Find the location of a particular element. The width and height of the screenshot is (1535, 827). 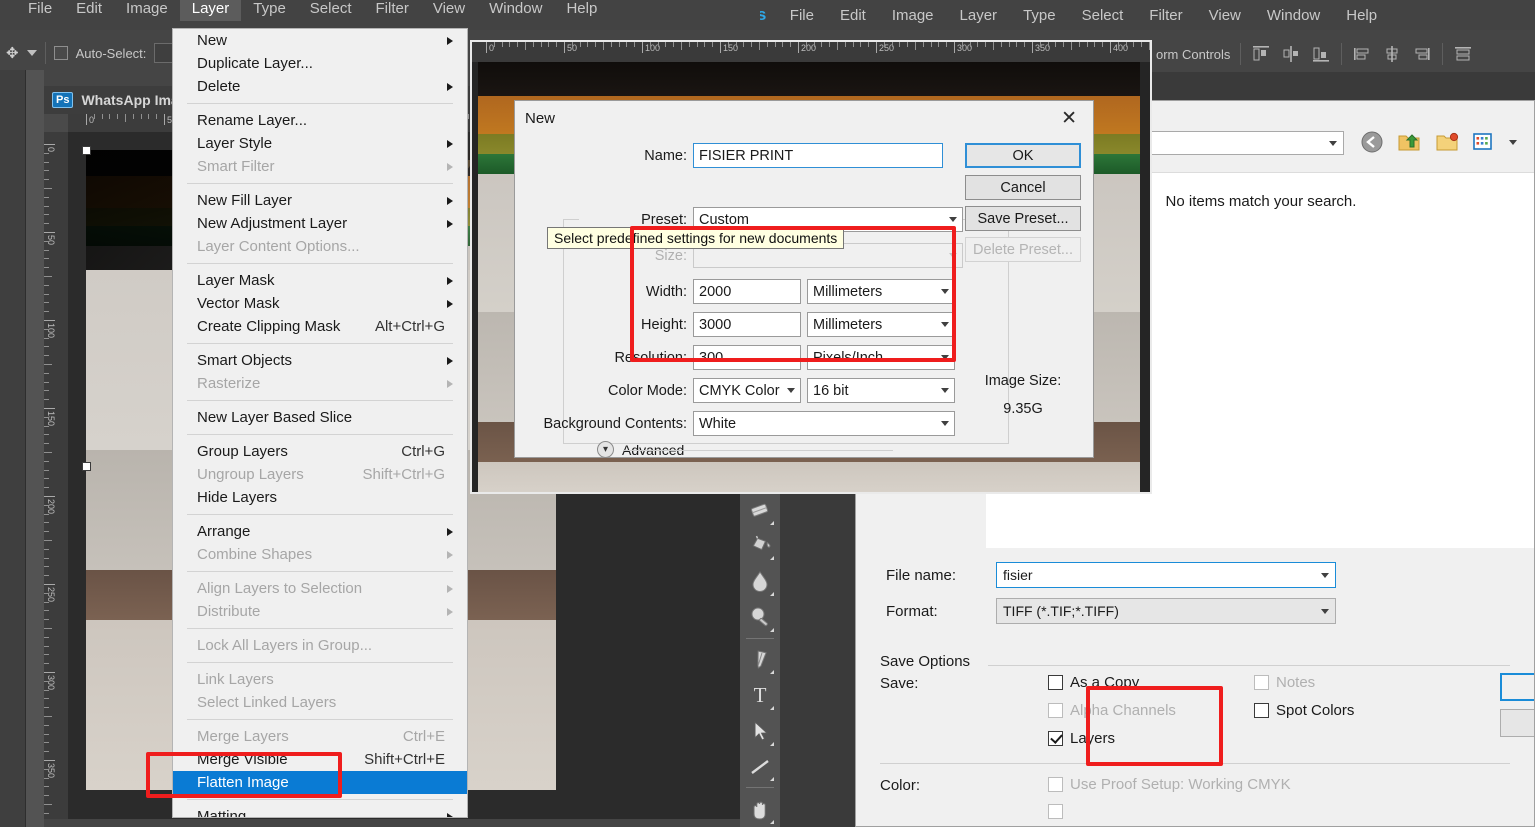

view-options-chevron-icon is located at coordinates (1513, 142).